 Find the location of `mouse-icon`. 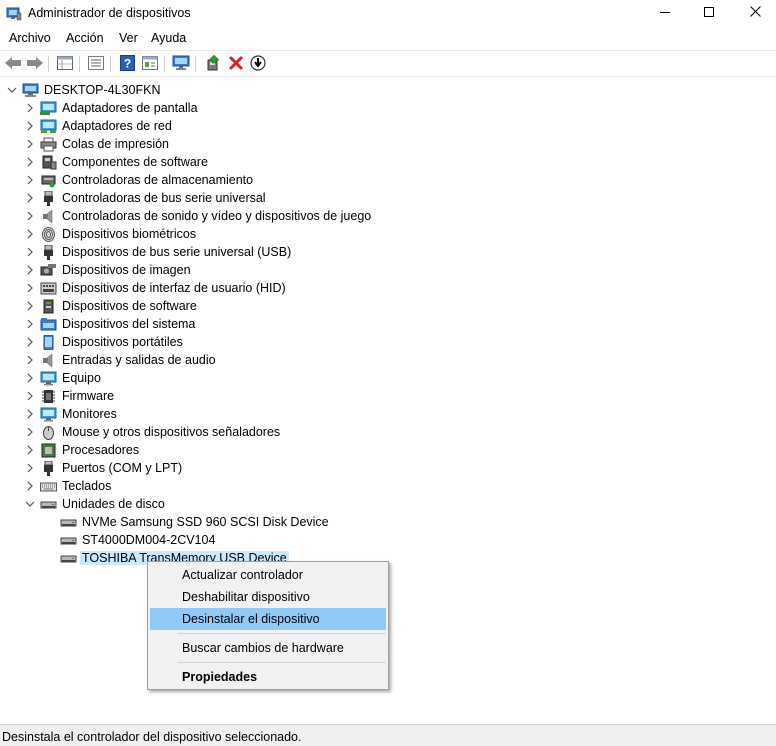

mouse-icon is located at coordinates (48, 432).